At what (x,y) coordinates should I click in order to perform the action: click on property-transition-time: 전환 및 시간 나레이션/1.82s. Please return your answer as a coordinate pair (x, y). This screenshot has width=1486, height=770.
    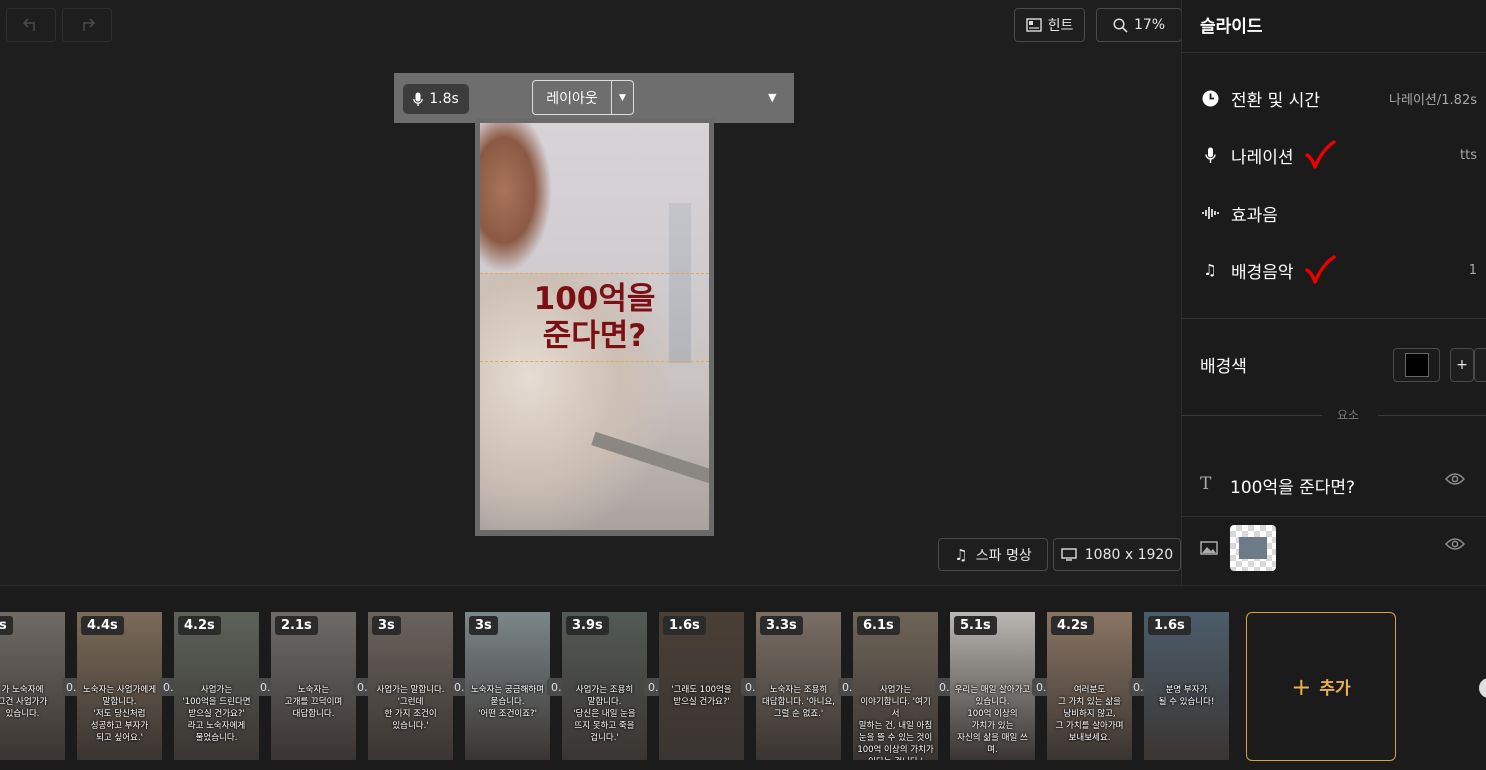
    Looking at the image, I should click on (1343, 98).